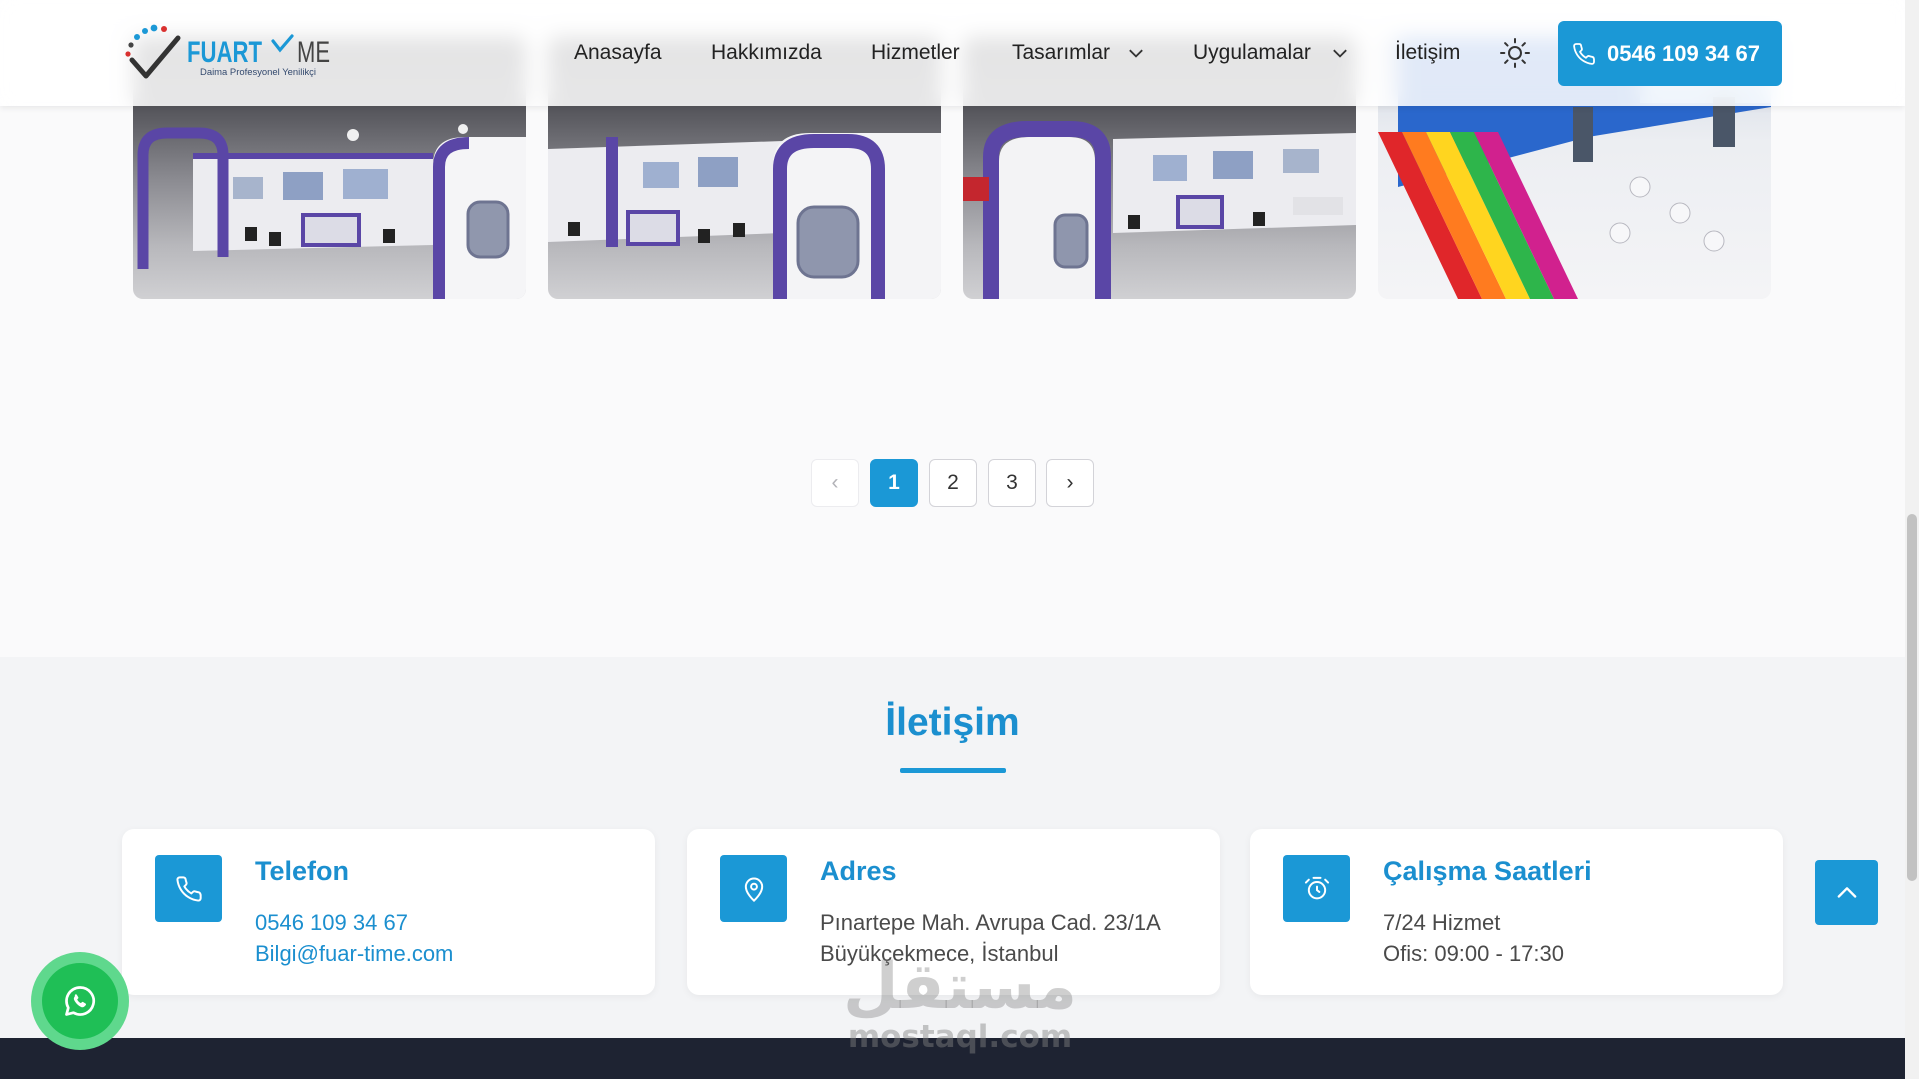 The height and width of the screenshot is (1079, 1919). I want to click on pagination-page-1: 1, so click(894, 483).